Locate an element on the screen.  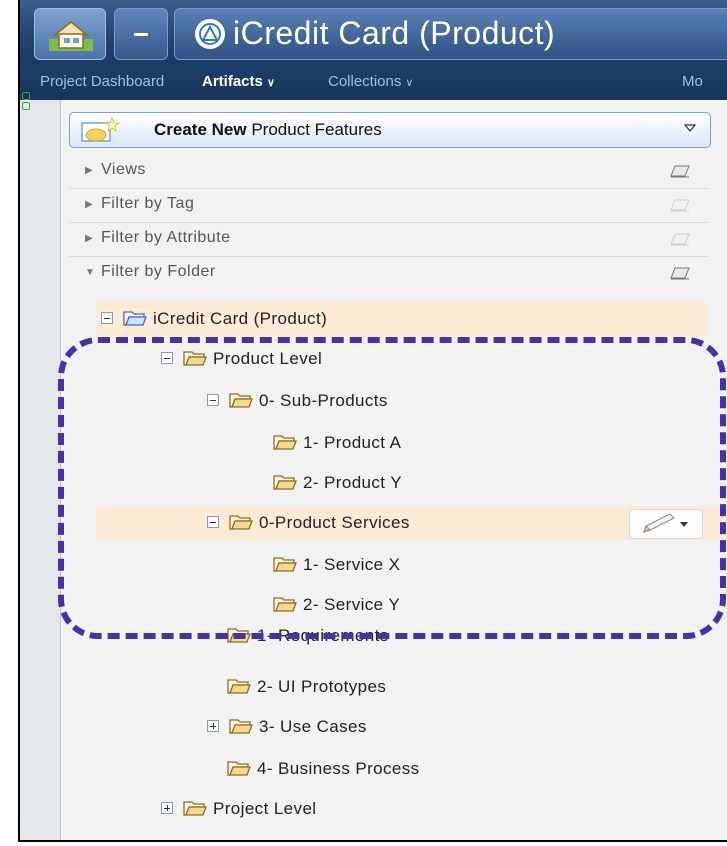
nav-more: Mo is located at coordinates (692, 81).